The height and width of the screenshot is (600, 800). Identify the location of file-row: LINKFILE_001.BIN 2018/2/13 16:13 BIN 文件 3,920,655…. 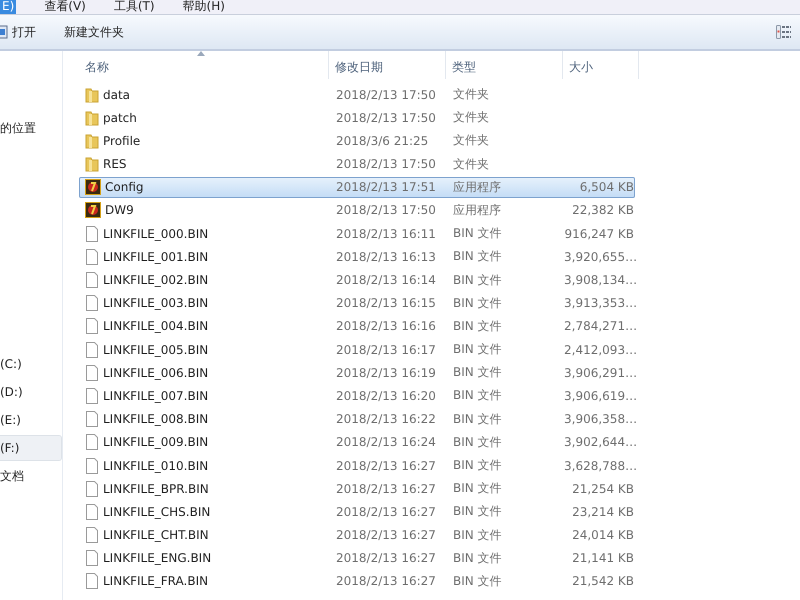
(357, 257).